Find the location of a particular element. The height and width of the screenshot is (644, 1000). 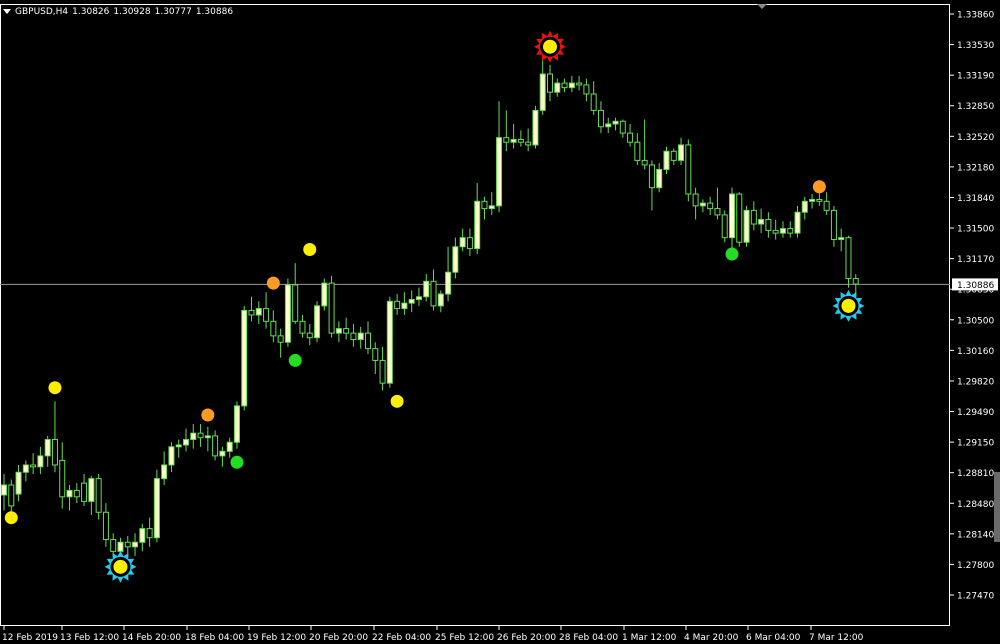

y-tick-label: 1.31500 is located at coordinates (975, 230).